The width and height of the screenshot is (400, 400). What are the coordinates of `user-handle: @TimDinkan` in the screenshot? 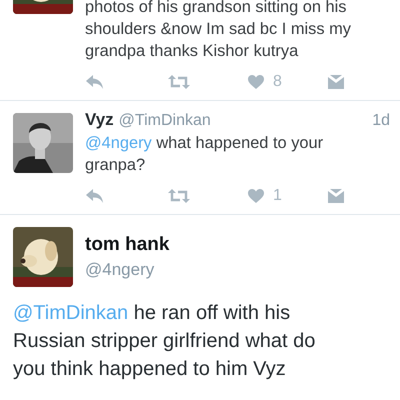 It's located at (164, 121).